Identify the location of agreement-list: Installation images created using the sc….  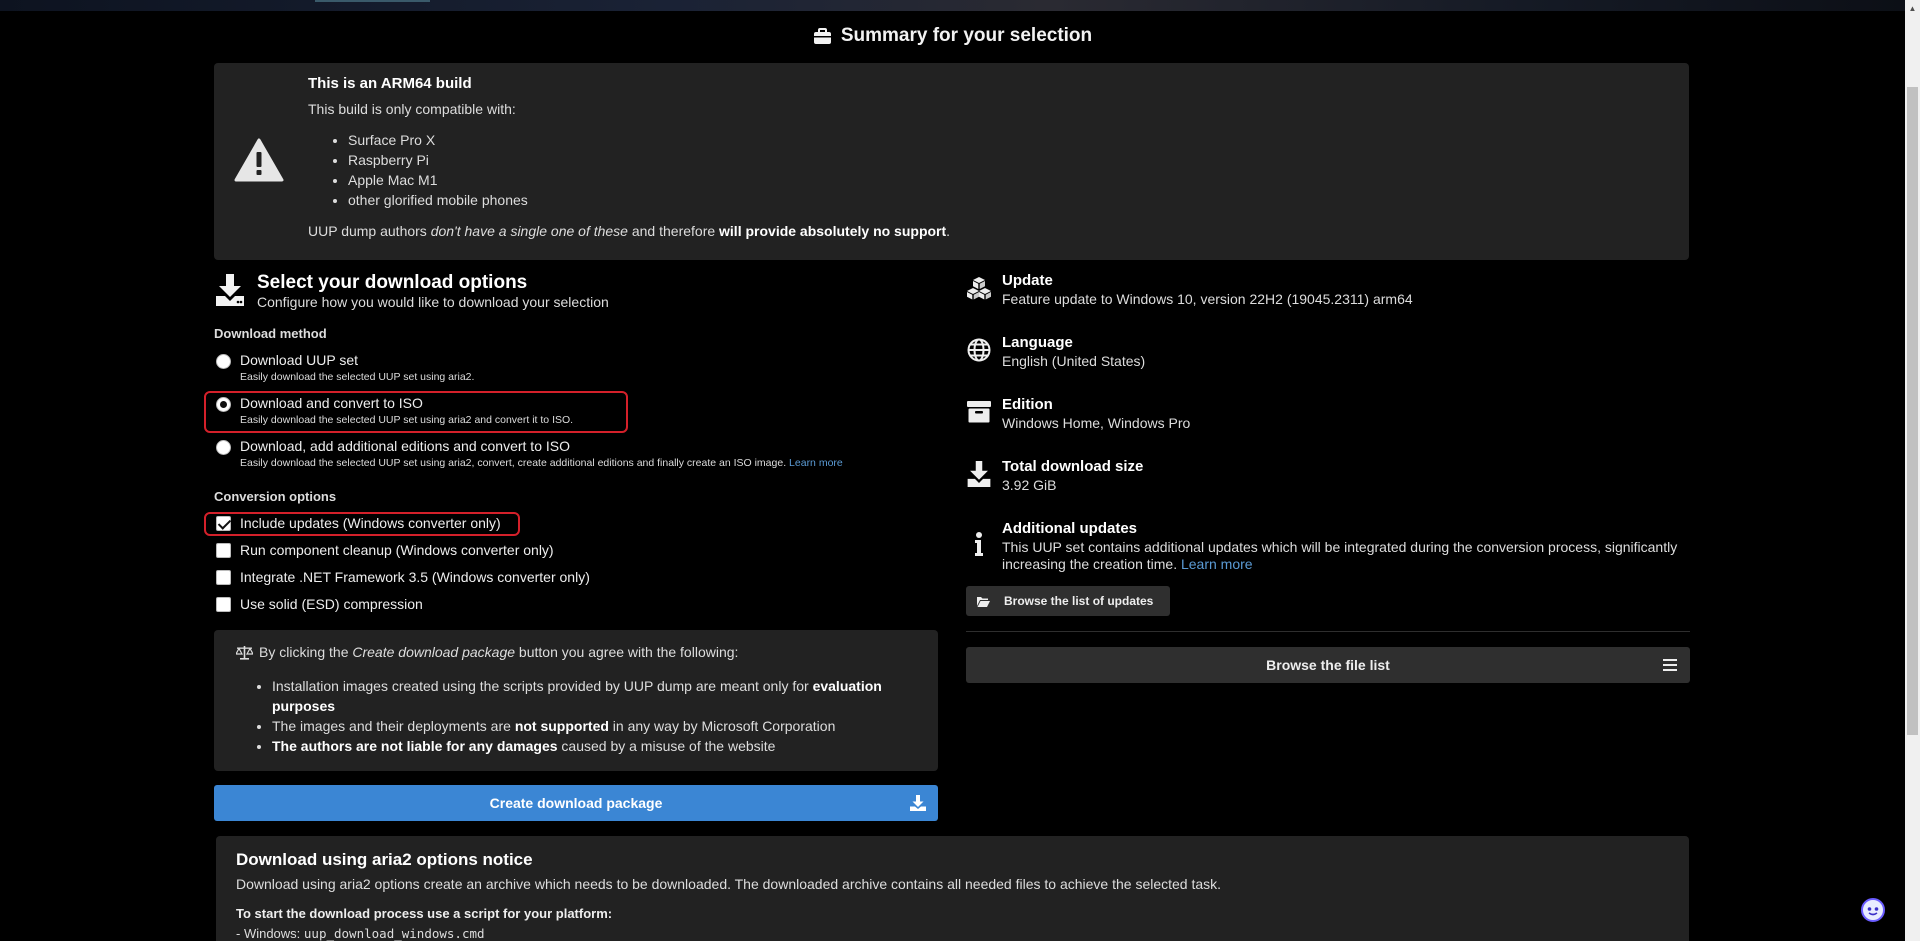
(584, 716).